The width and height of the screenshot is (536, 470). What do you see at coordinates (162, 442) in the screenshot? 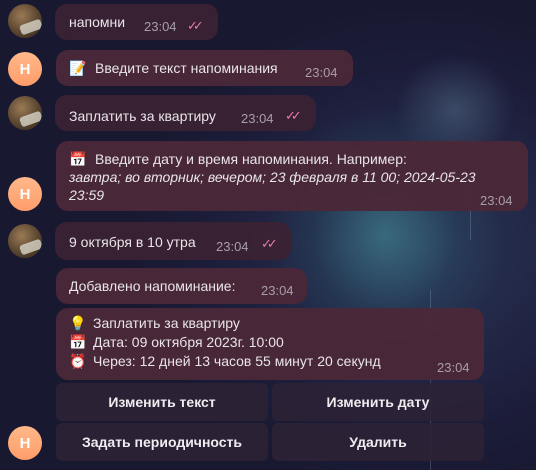
I see `set-periodicity-button: Задать периодичность` at bounding box center [162, 442].